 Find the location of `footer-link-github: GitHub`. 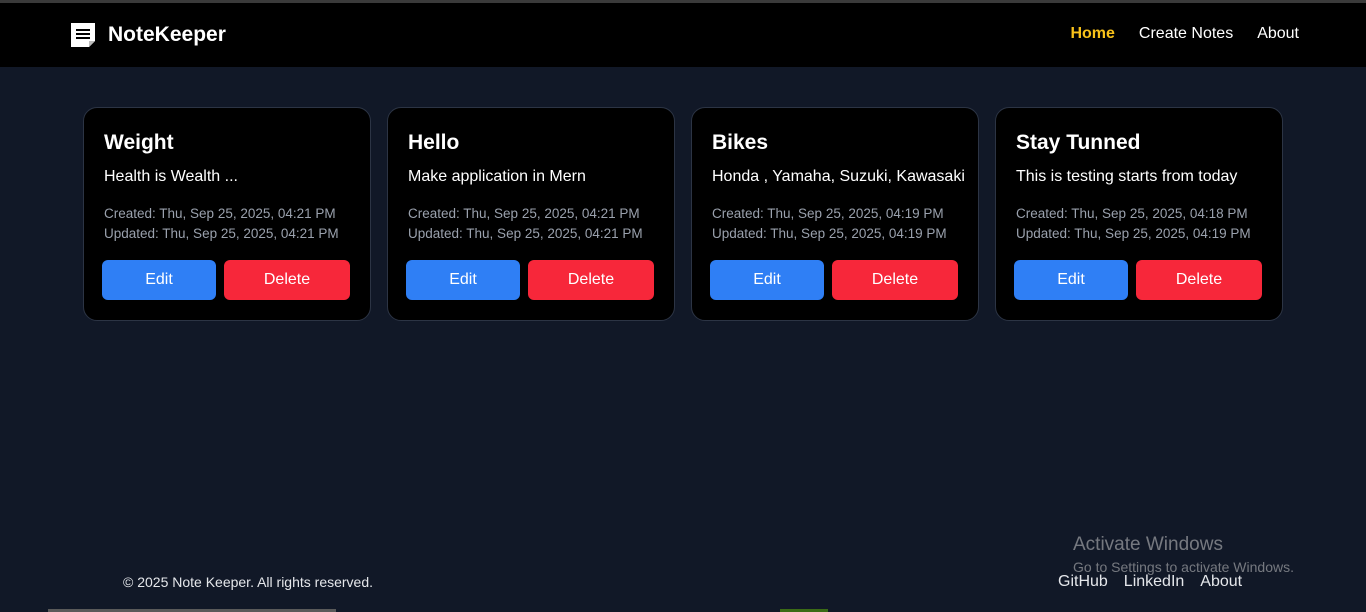

footer-link-github: GitHub is located at coordinates (1083, 582).